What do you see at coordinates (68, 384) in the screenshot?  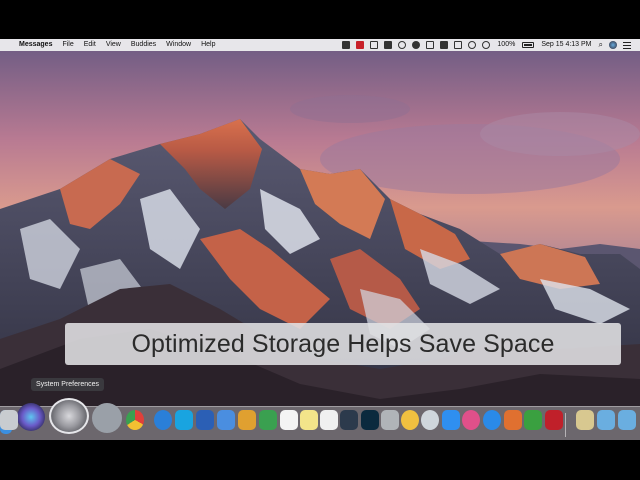 I see `dock-tooltip: System Preferences` at bounding box center [68, 384].